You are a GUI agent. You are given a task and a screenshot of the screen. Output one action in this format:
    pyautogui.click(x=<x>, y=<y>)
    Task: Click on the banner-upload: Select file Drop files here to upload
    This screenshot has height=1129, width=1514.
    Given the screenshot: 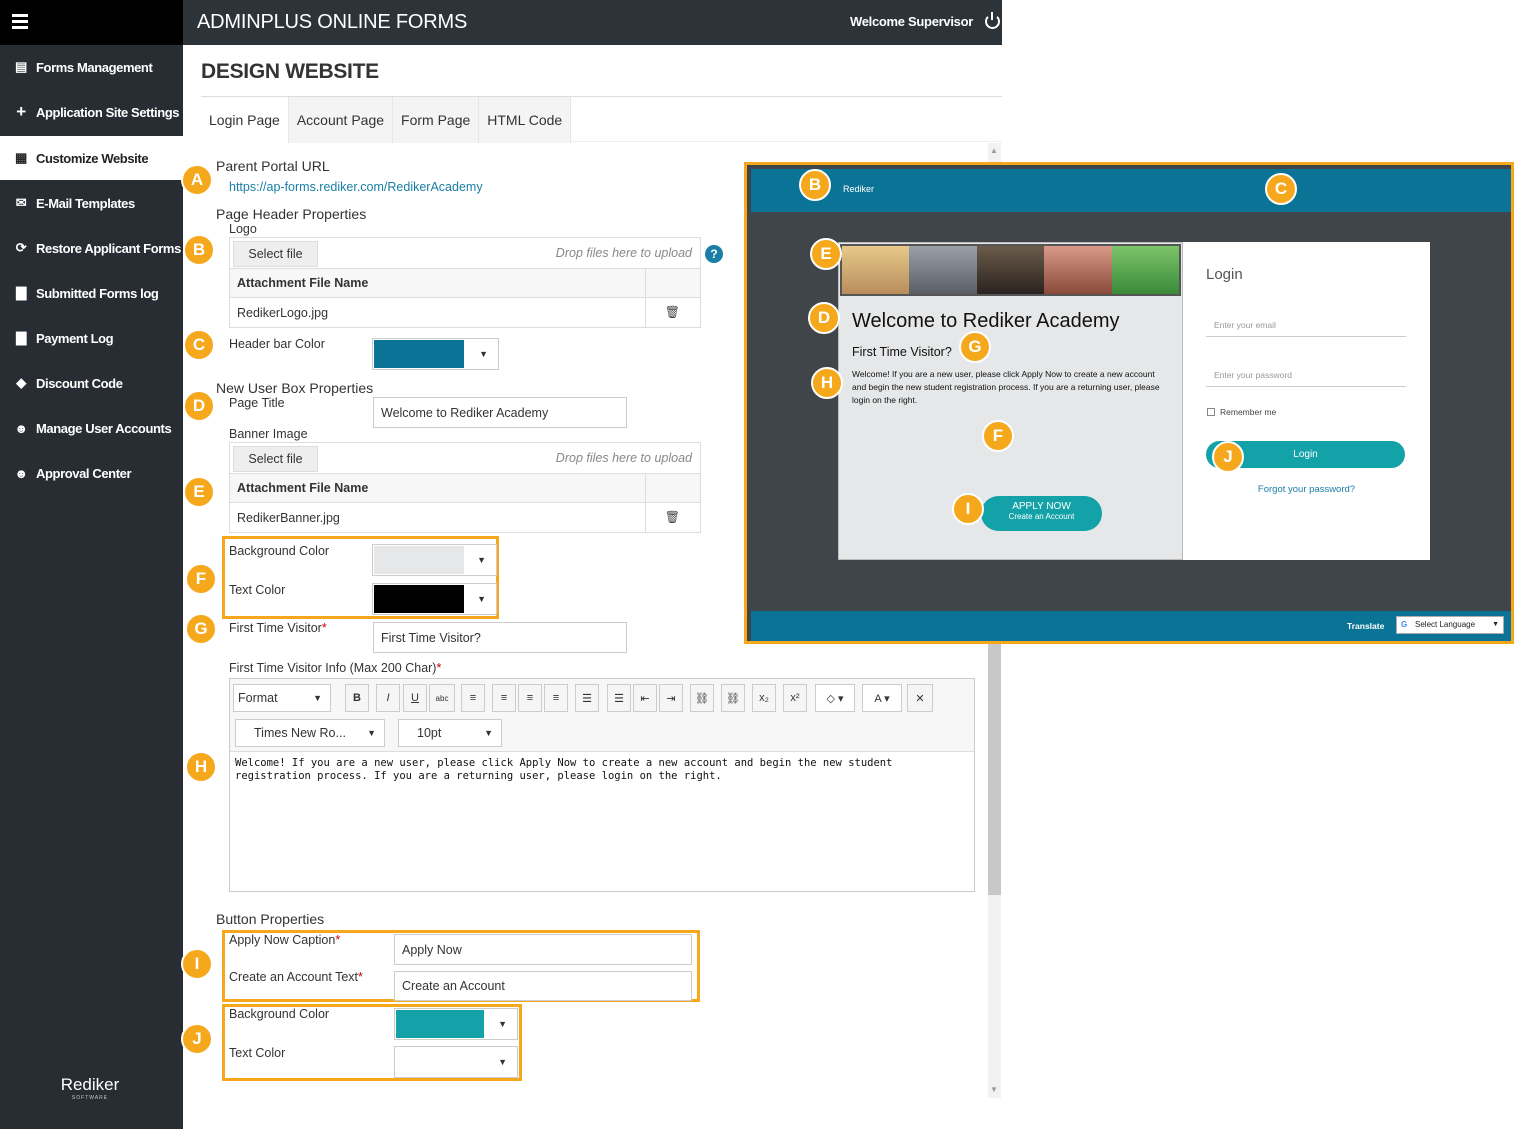 What is the action you would take?
    pyautogui.click(x=465, y=458)
    